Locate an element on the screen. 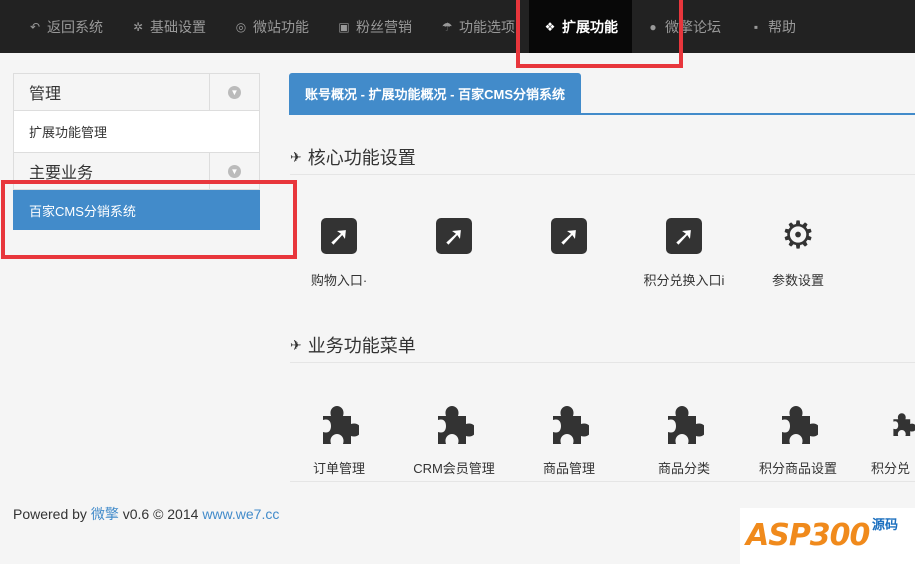  core-tile-shop-entry: ➚ 购物入口· is located at coordinates (339, 252).